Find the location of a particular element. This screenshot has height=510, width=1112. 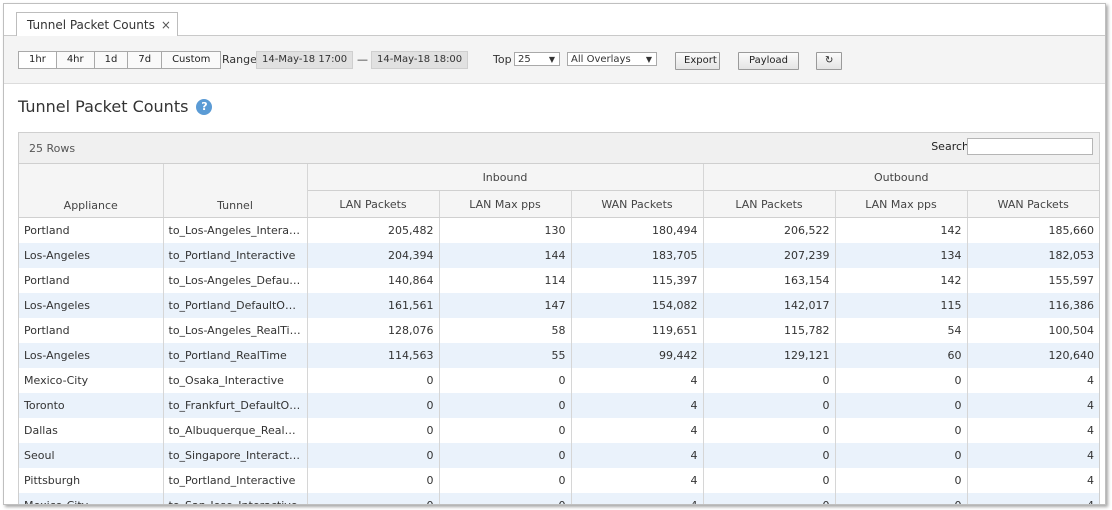

column-header-outbound-lan-packets: LAN Packets is located at coordinates (769, 204).